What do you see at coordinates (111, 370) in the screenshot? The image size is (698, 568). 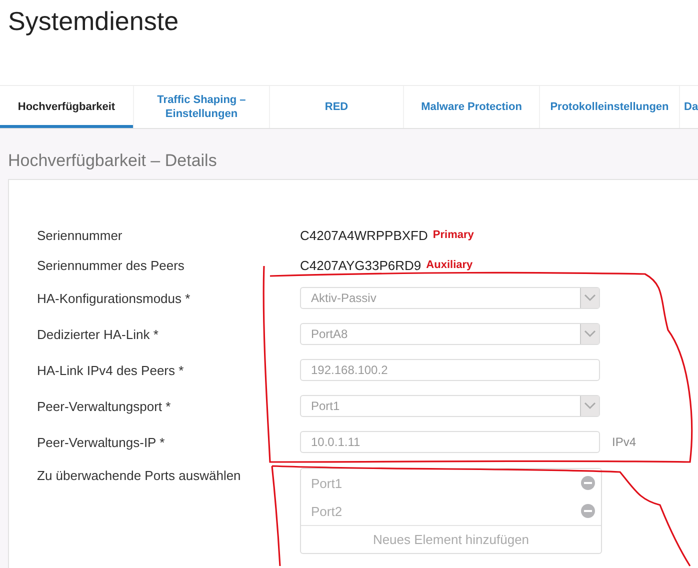 I see `field-label: HA-Link IPv4 des Peers *` at bounding box center [111, 370].